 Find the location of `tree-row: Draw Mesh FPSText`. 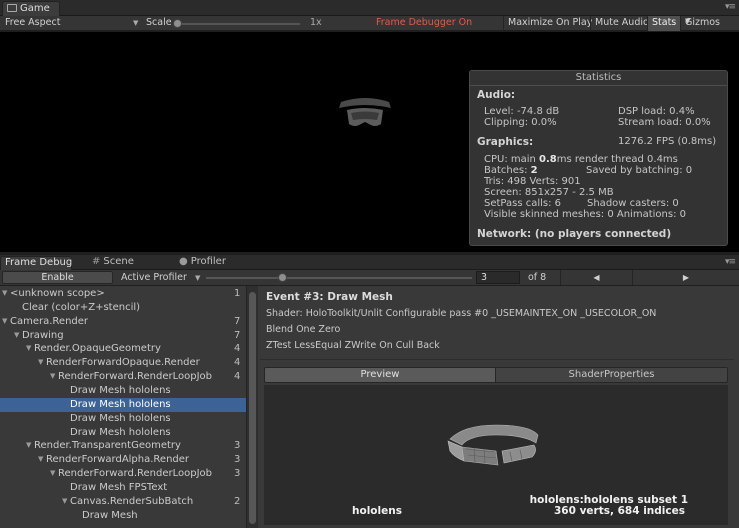

tree-row: Draw Mesh FPSText is located at coordinates (123, 488).